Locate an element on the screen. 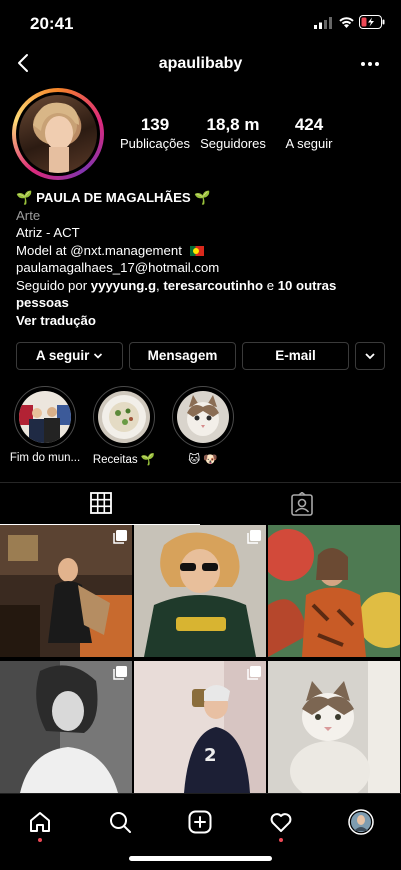 The height and width of the screenshot is (870, 401). follower-name-1: yyyyung.g is located at coordinates (123, 285).